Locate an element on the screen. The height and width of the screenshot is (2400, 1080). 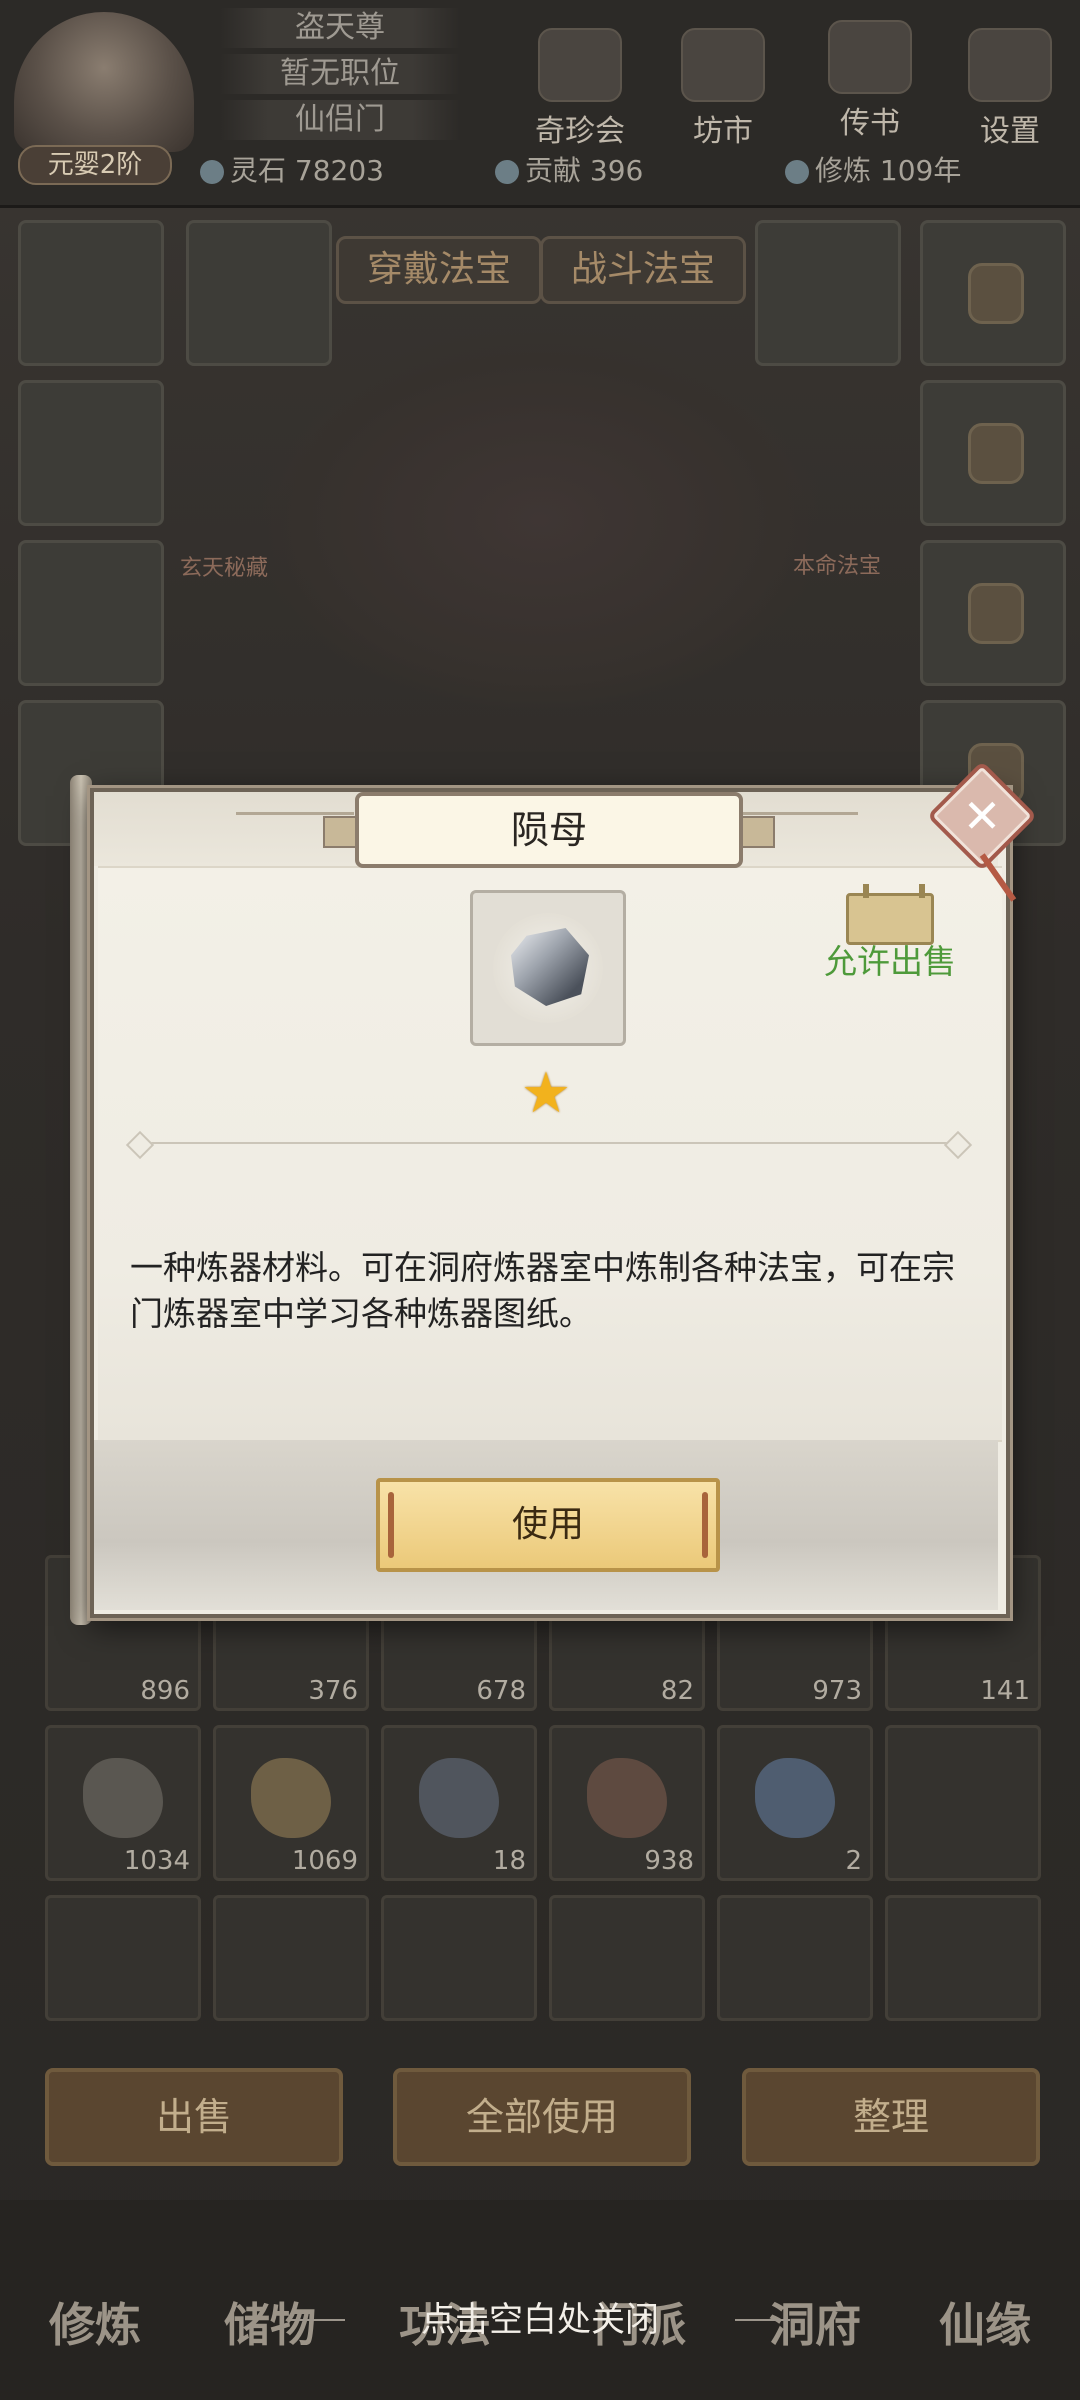
inventory-cell: 938 is located at coordinates (627, 1803).